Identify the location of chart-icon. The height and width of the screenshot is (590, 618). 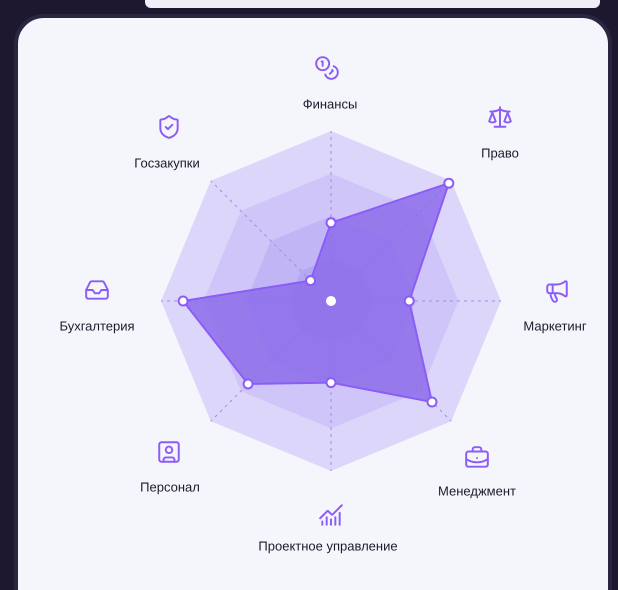
(331, 515).